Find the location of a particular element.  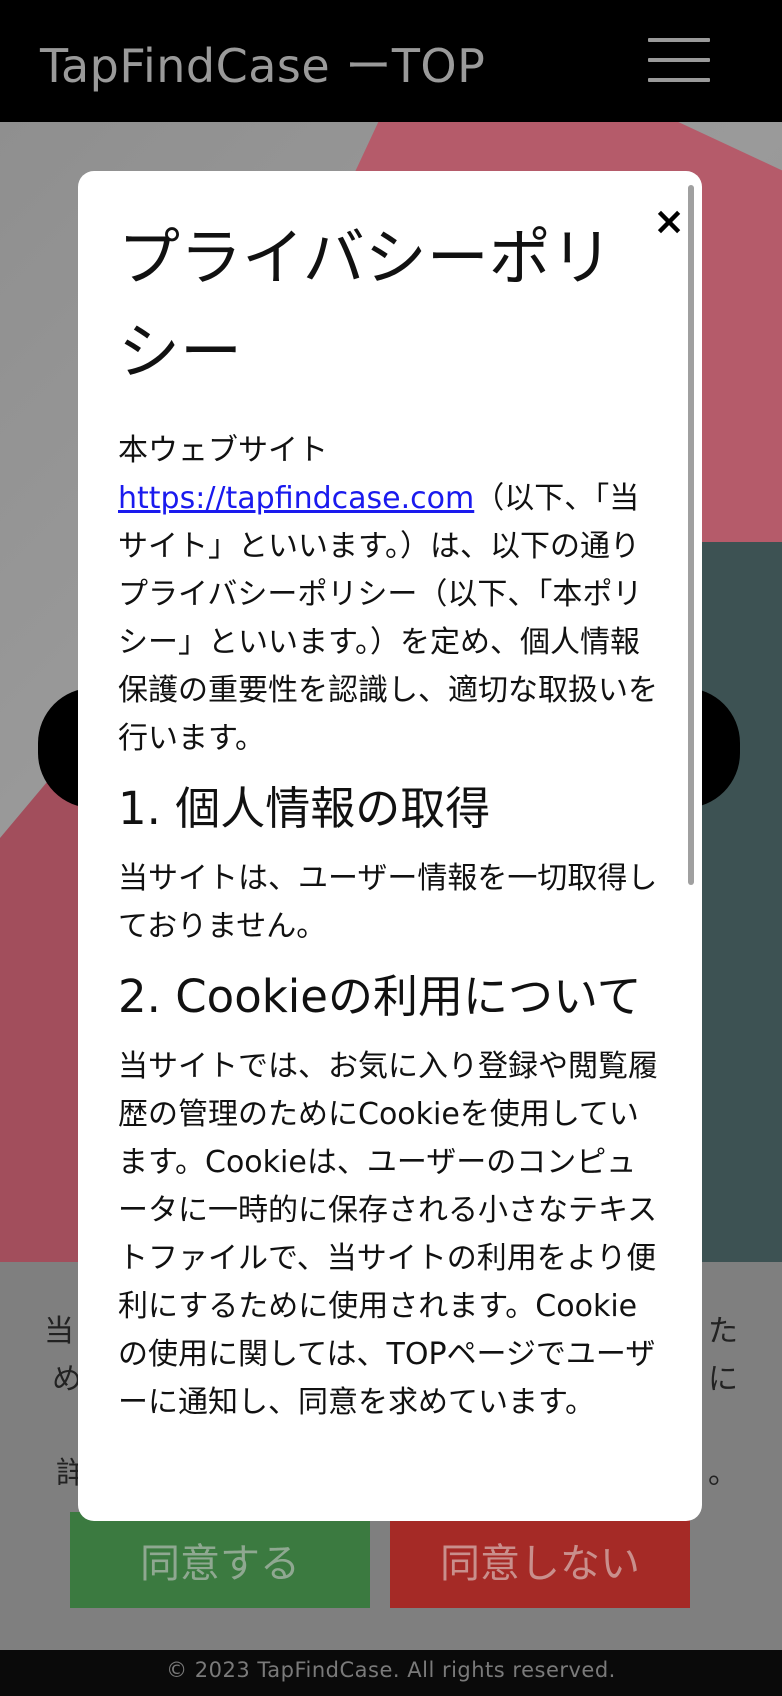

site-header: TapFindCase ーTOP is located at coordinates (391, 61).